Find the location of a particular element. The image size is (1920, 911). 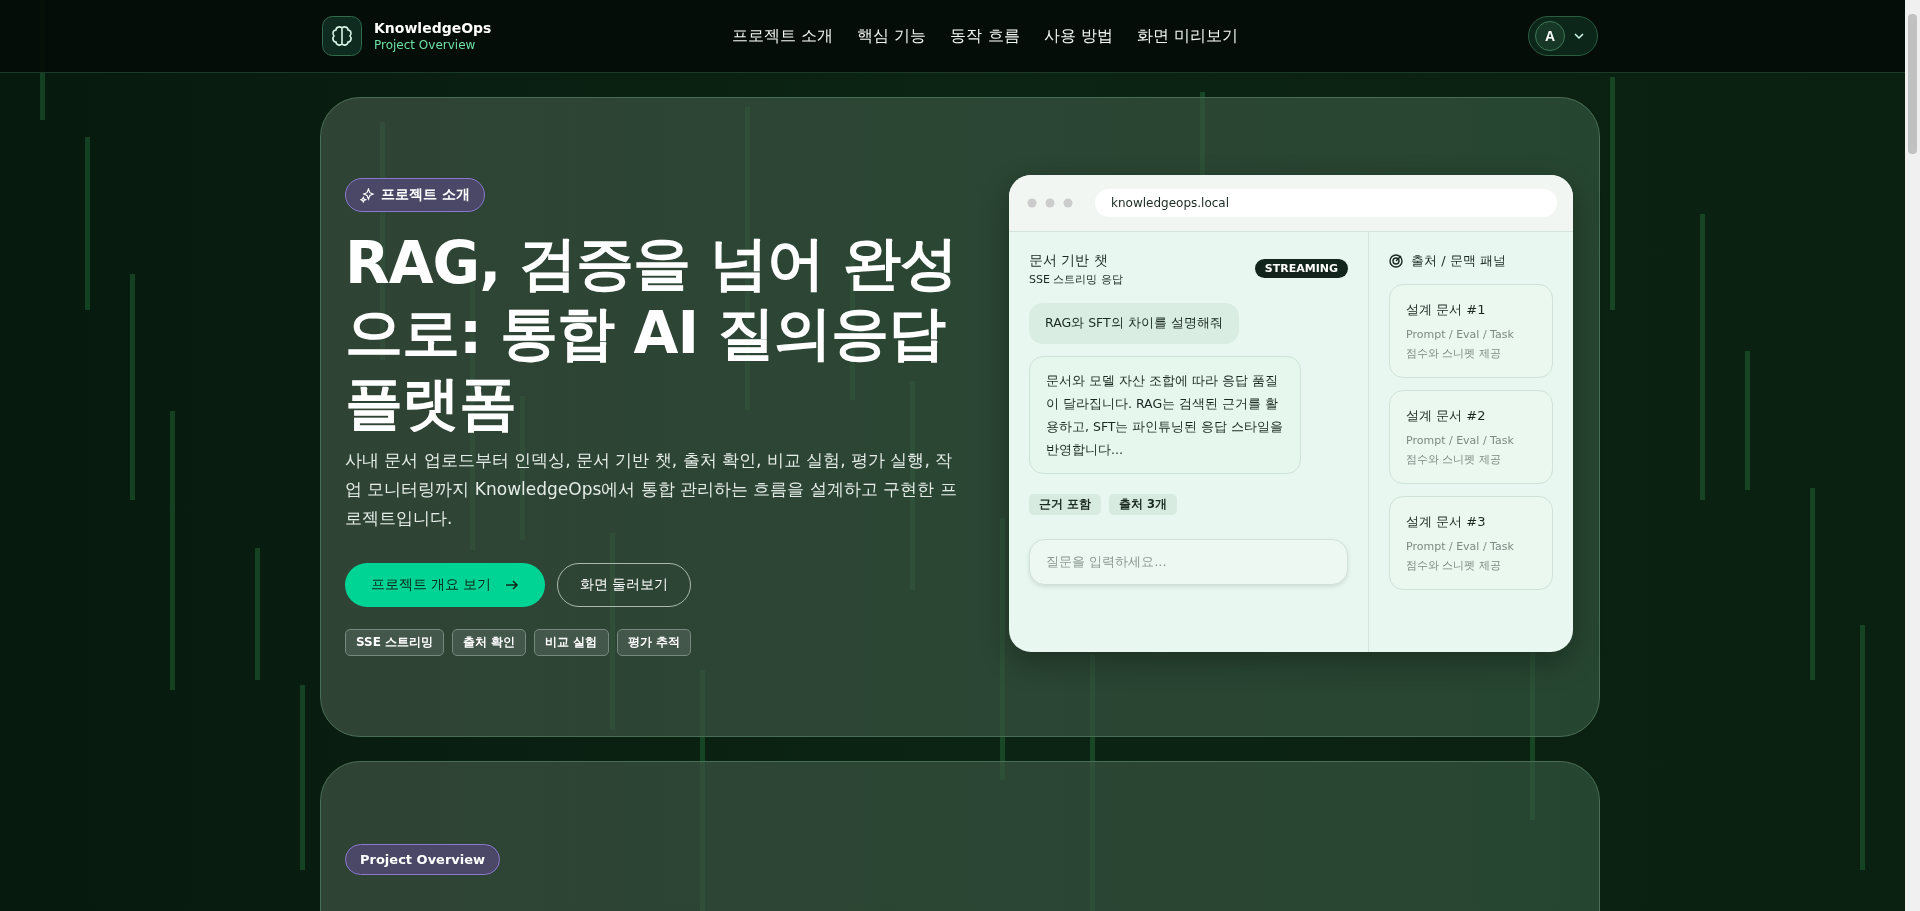

window-dots-icon is located at coordinates (1050, 202).